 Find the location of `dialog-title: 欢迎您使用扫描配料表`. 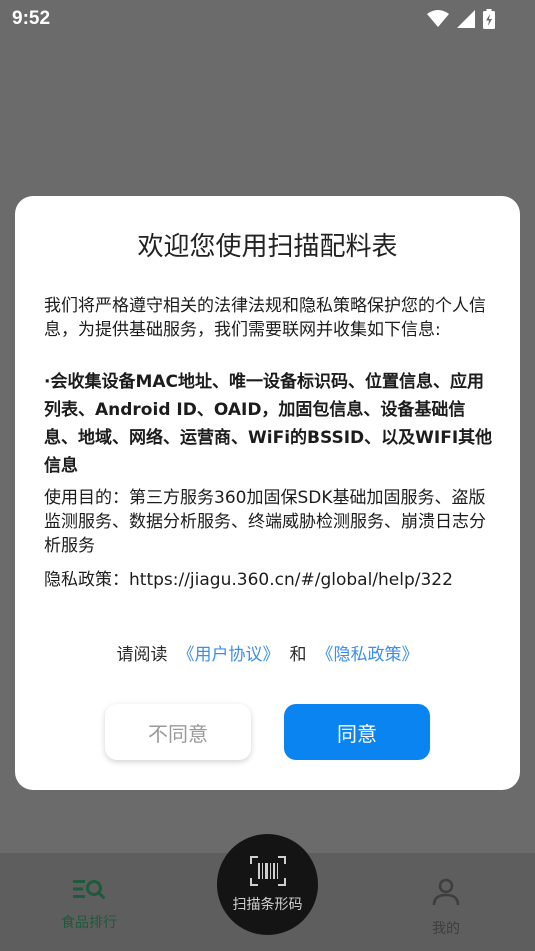

dialog-title: 欢迎您使用扫描配料表 is located at coordinates (267, 247).